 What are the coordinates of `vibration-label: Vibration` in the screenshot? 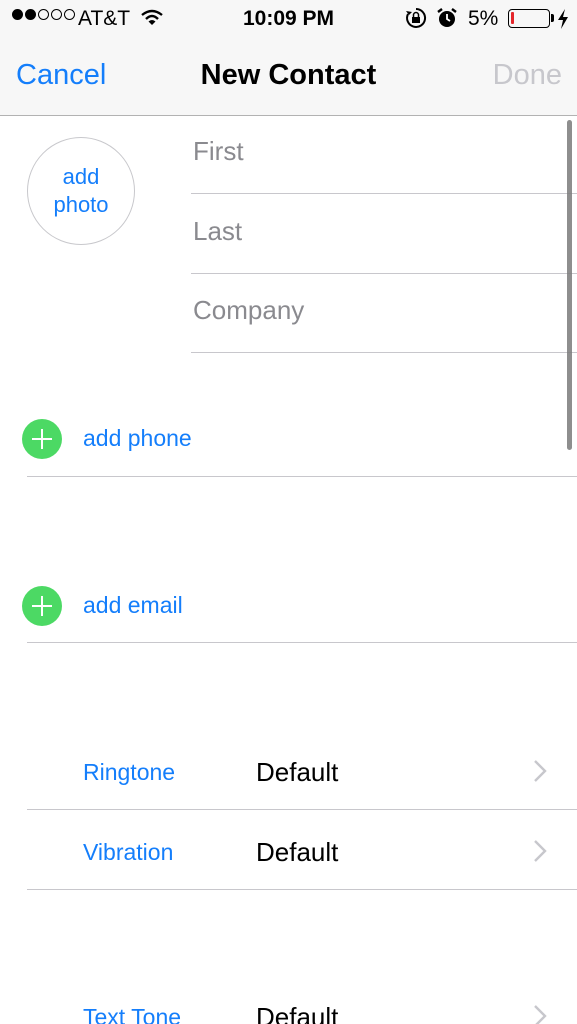 It's located at (128, 852).